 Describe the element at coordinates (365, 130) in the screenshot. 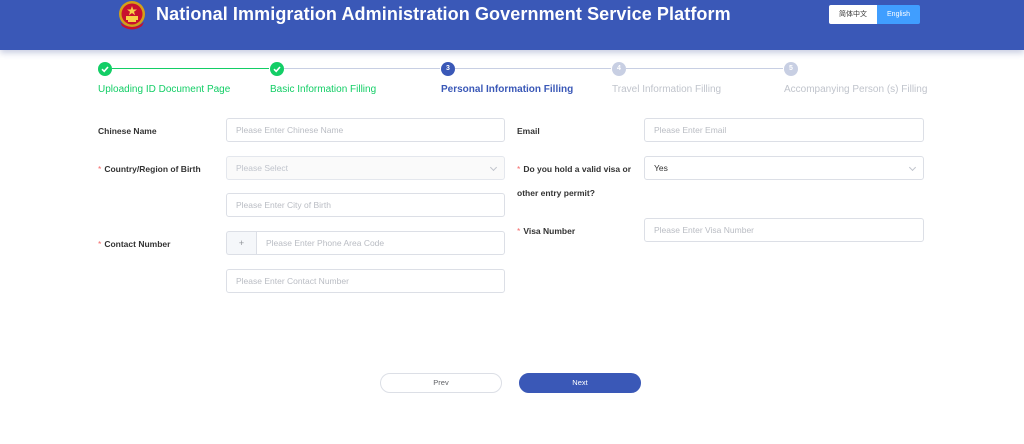

I see `chinese-name-input` at that location.